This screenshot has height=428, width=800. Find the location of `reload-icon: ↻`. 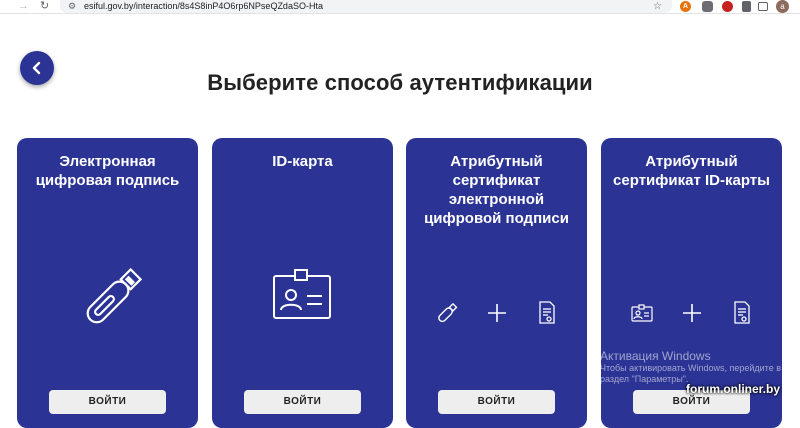

reload-icon: ↻ is located at coordinates (44, 6).